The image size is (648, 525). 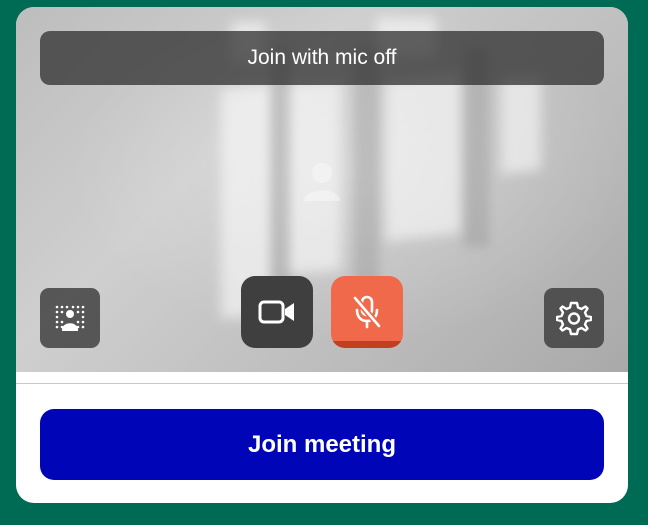 I want to click on microphone-toggle-button, so click(x=367, y=312).